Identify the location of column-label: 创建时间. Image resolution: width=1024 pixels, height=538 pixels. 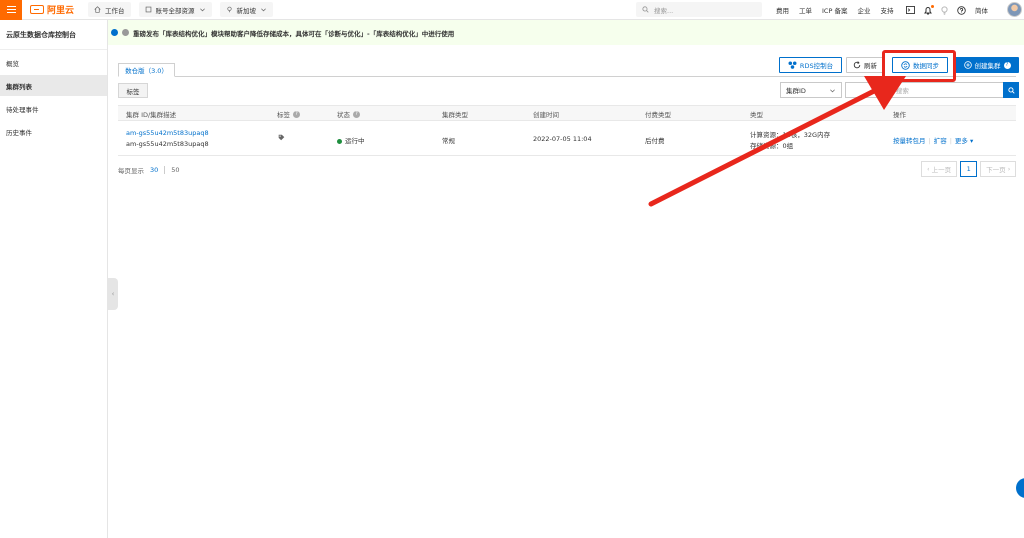
(546, 115).